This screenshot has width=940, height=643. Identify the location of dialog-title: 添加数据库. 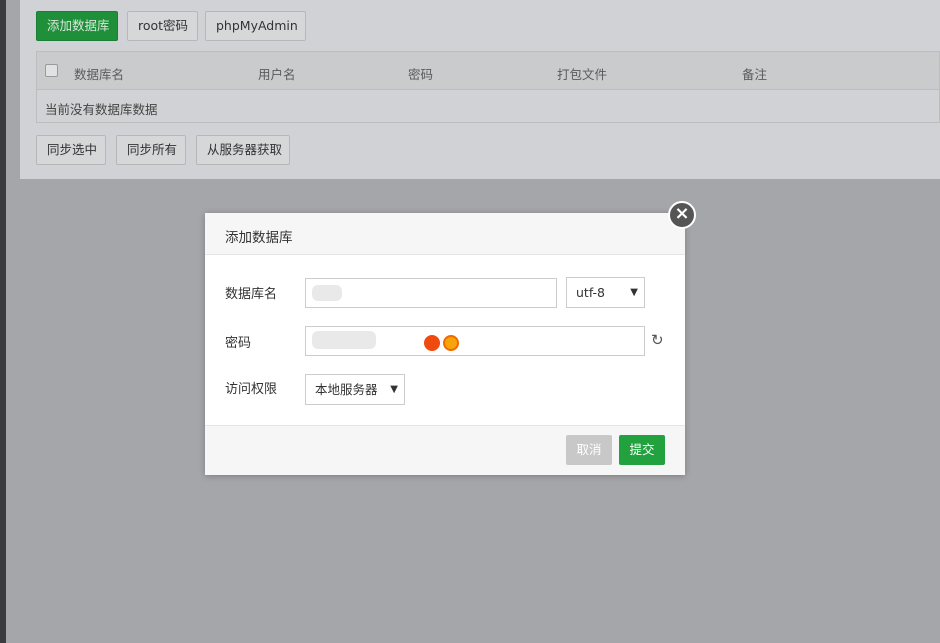
(259, 238).